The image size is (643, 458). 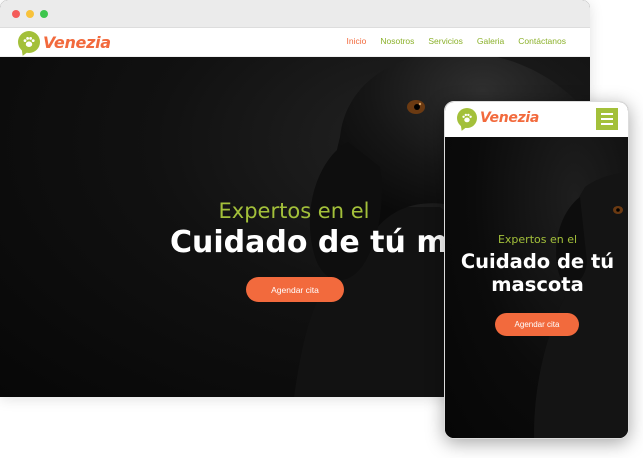 What do you see at coordinates (537, 239) in the screenshot?
I see `mobile-hero-subtitle: Expertos en el` at bounding box center [537, 239].